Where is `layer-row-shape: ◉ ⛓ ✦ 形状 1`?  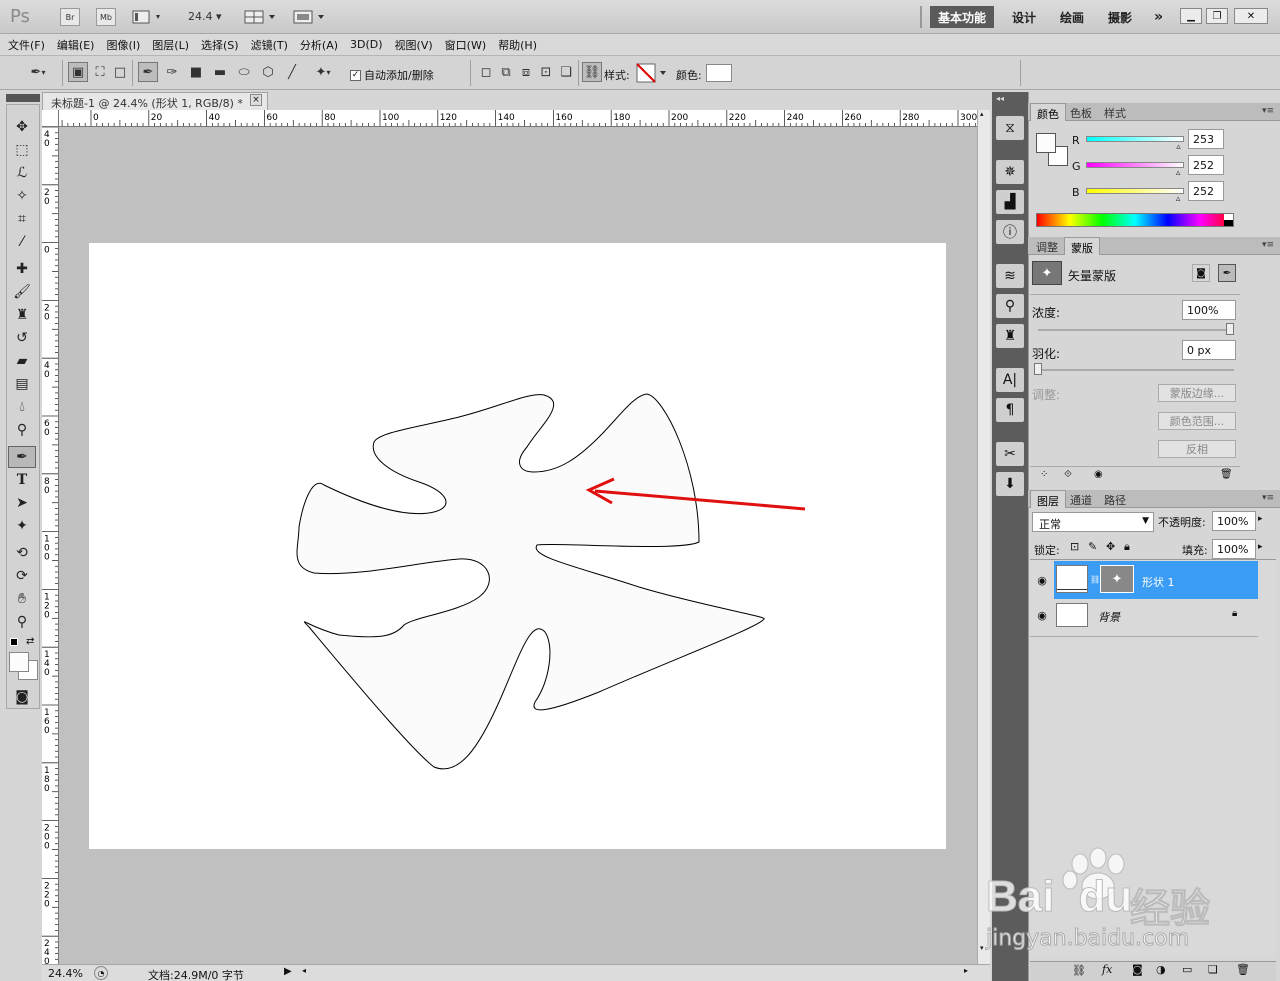
layer-row-shape: ◉ ⛓ ✦ 形状 1 is located at coordinates (1144, 580).